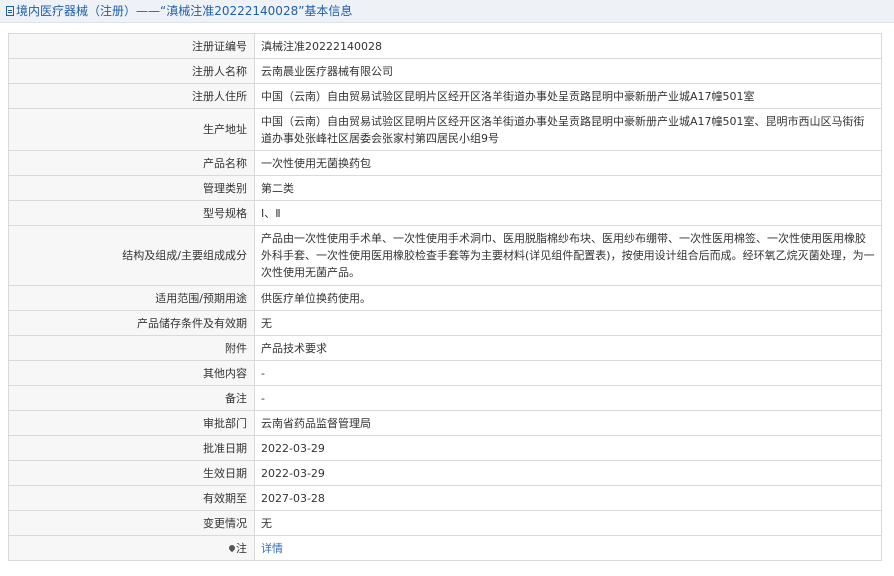 This screenshot has width=894, height=576. I want to click on row-value: 供医疗单位换药使用。, so click(568, 298).